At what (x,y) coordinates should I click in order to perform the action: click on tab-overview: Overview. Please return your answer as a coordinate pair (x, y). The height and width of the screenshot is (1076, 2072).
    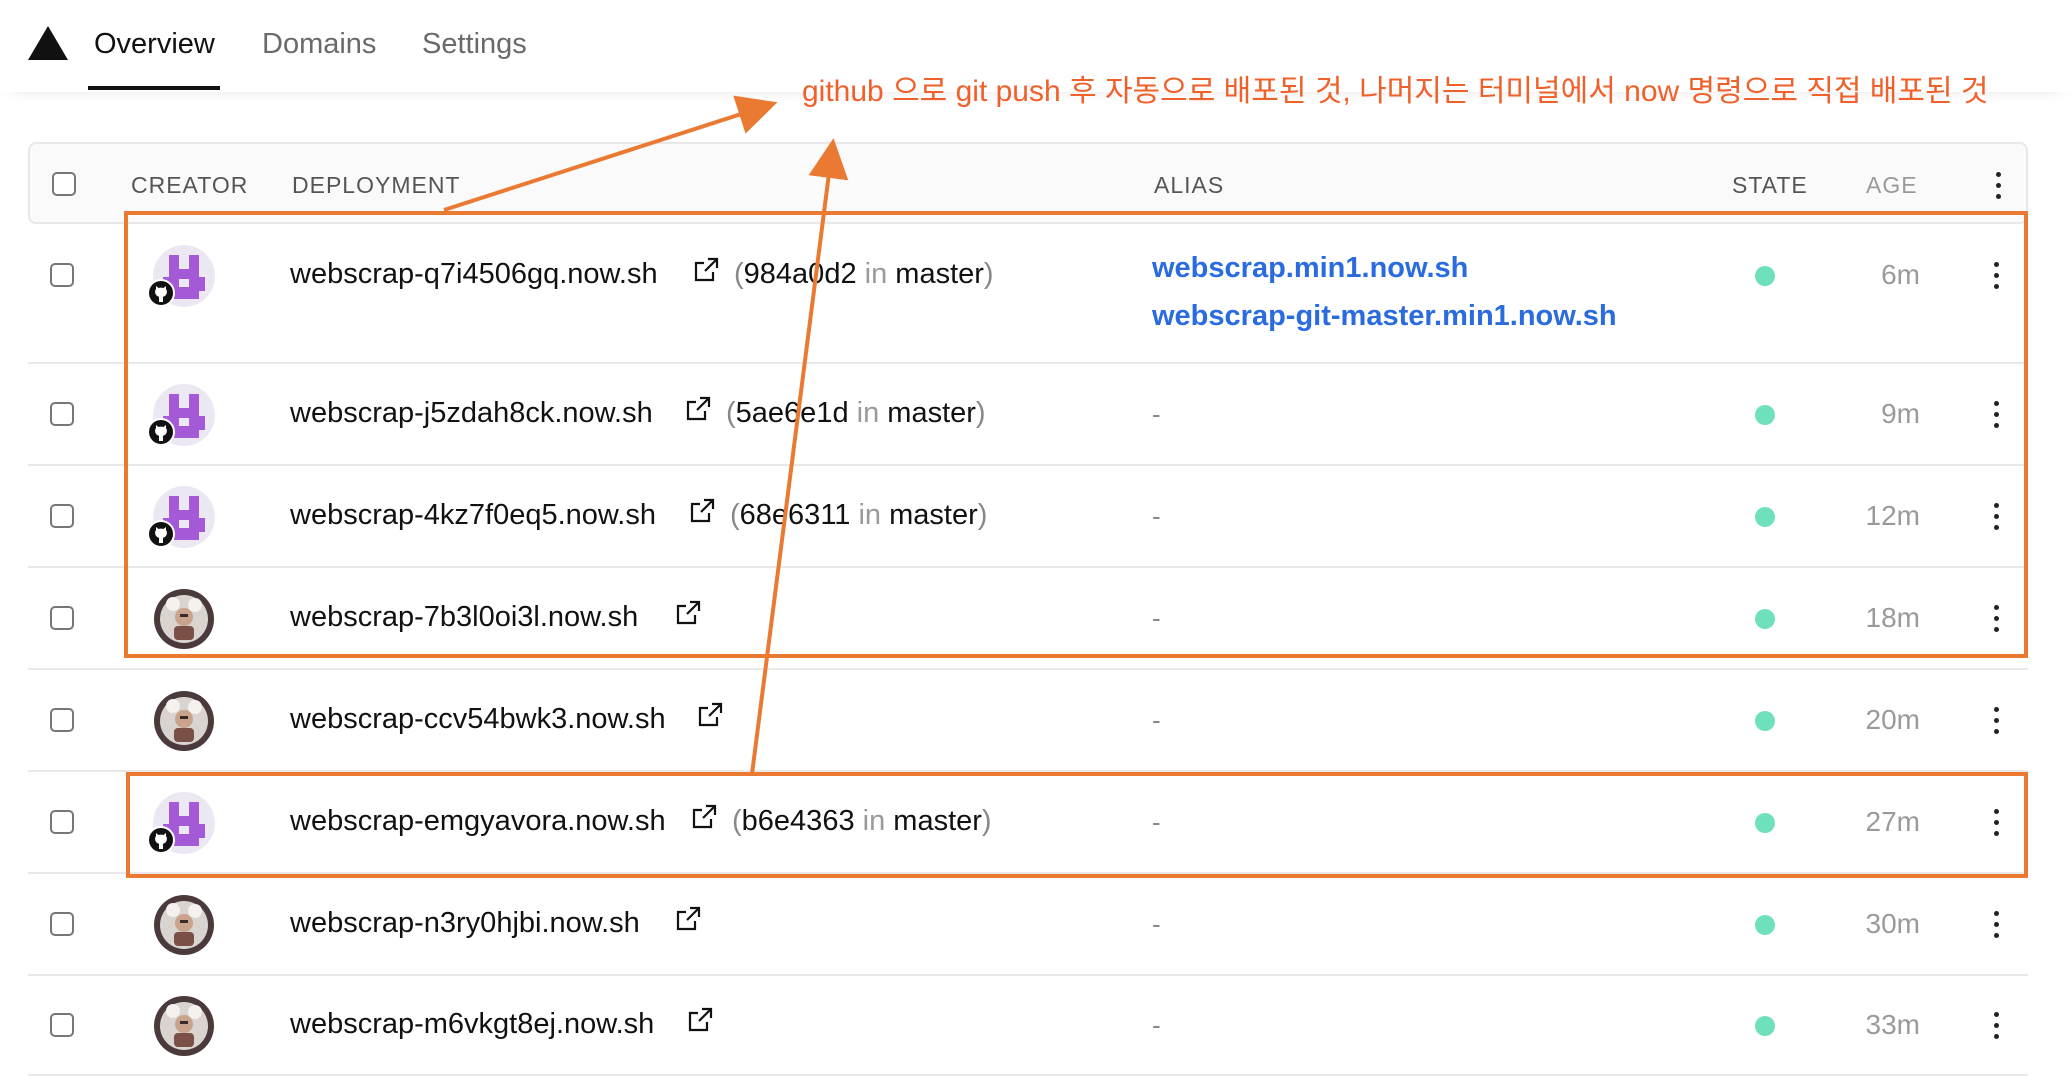
    Looking at the image, I should click on (154, 44).